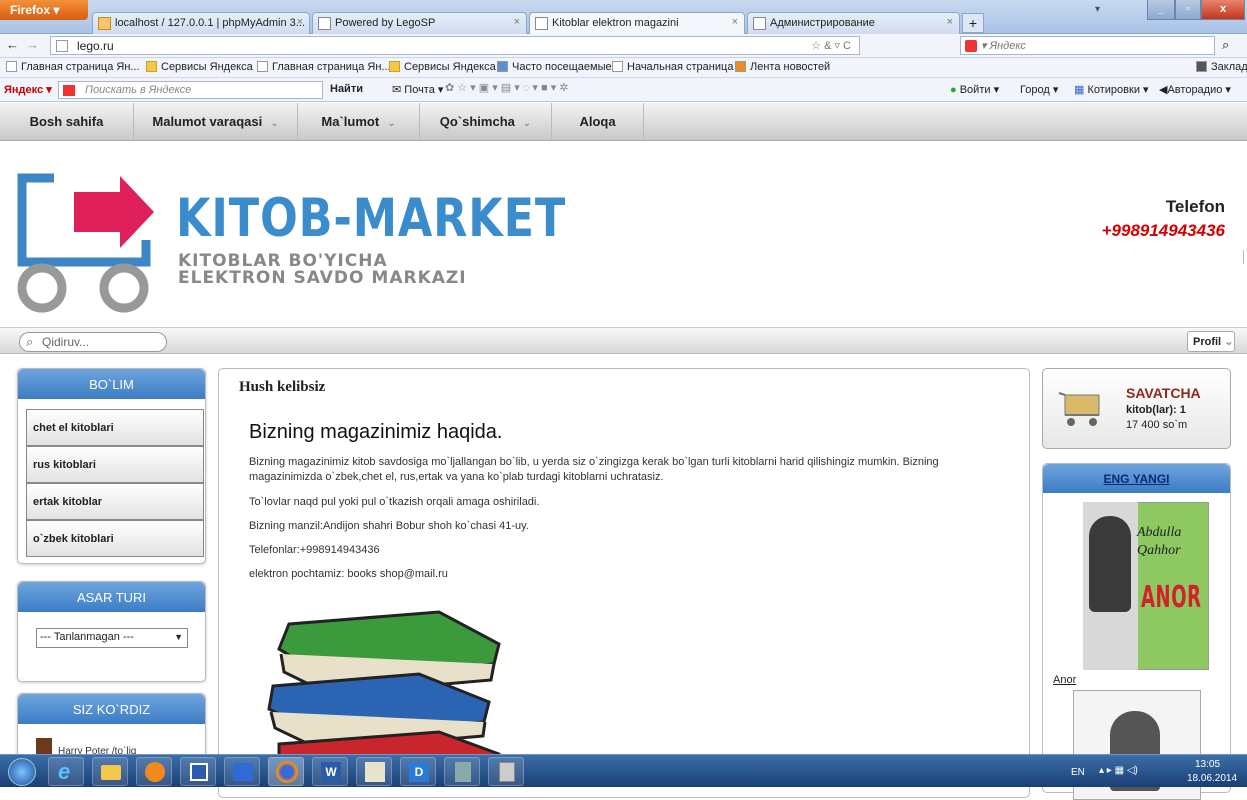  What do you see at coordinates (178, 637) in the screenshot?
I see `chevron-down-icon: ▼` at bounding box center [178, 637].